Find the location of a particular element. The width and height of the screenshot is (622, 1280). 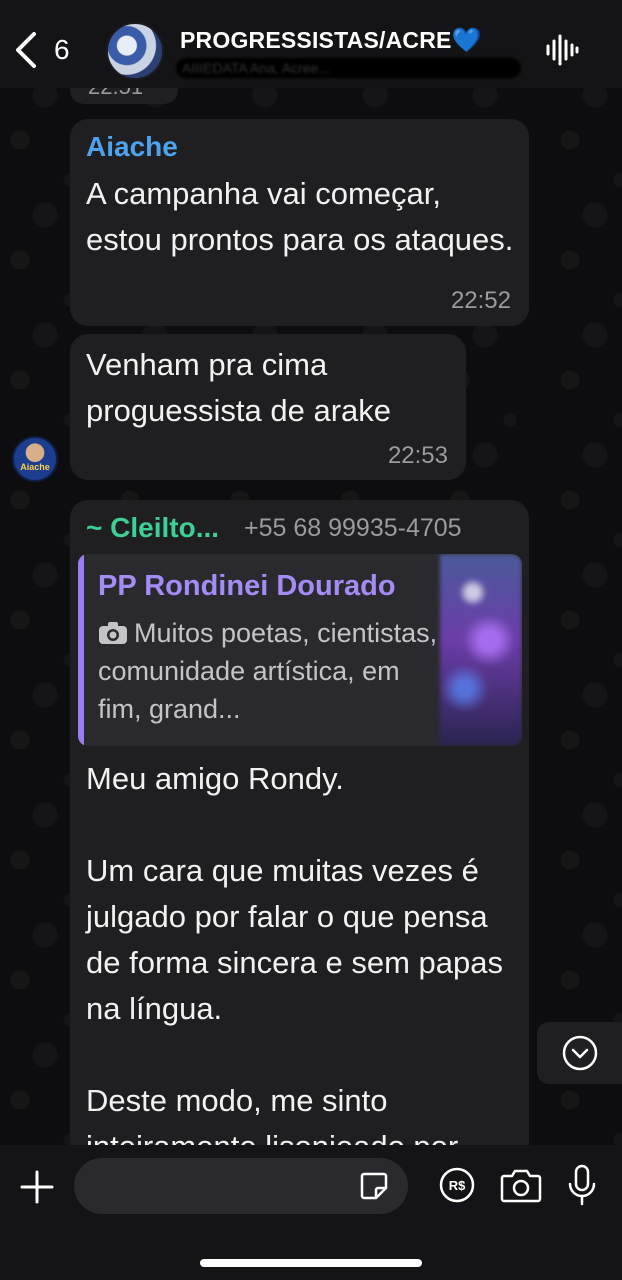

group-avatar is located at coordinates (135, 51).